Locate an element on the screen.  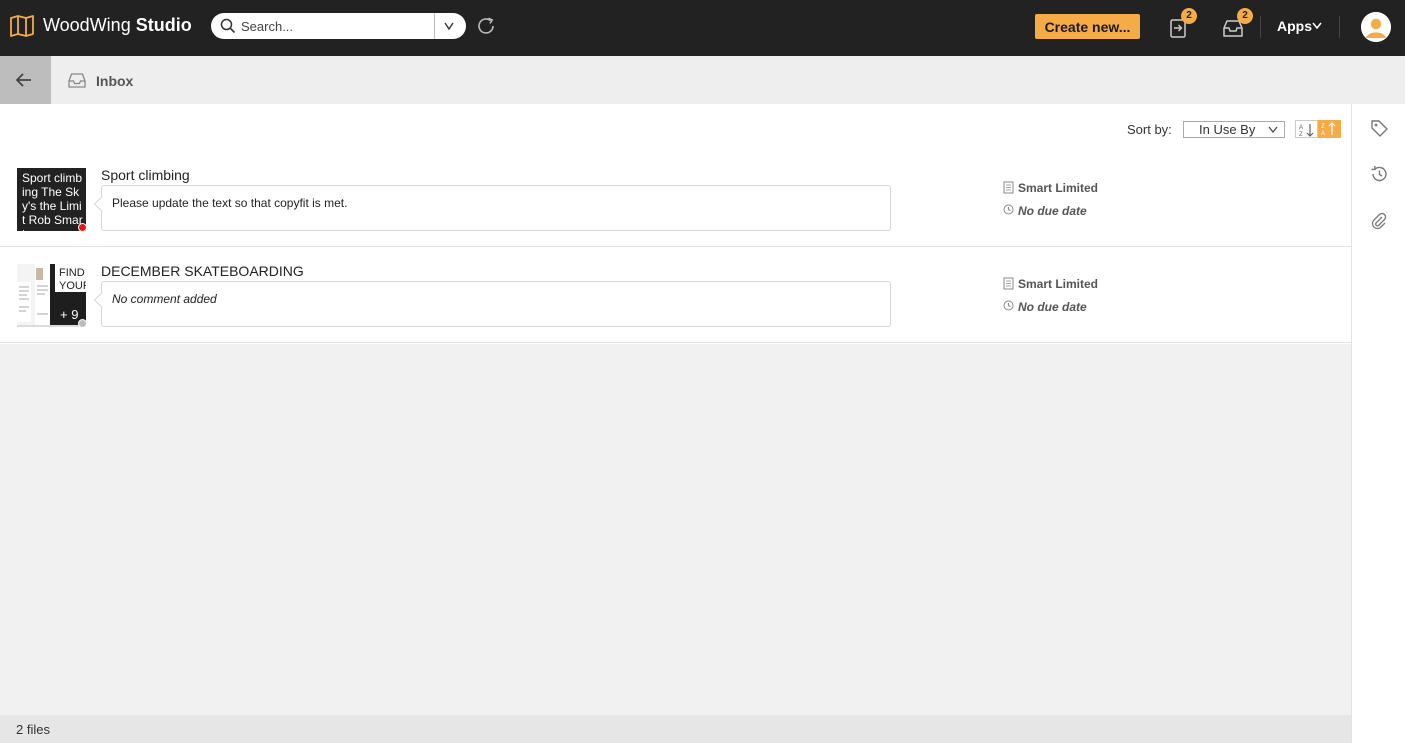
more-pages-count: + 9 is located at coordinates (69, 314).